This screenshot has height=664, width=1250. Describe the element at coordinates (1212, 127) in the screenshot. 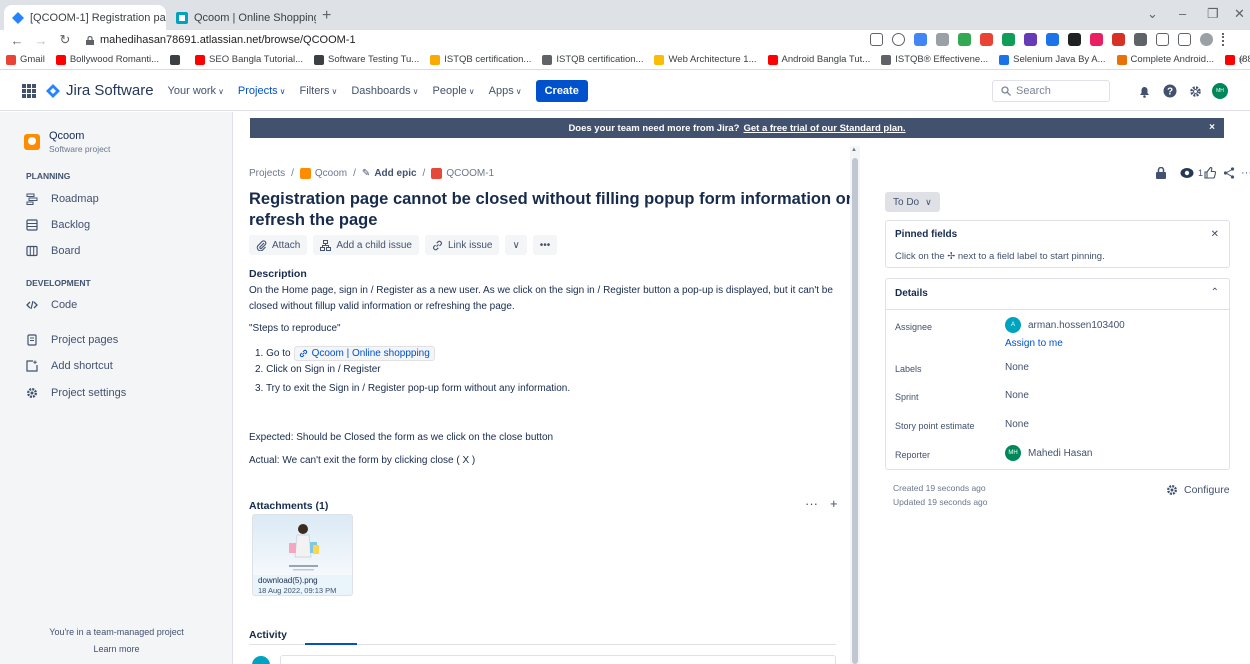

I see `close-icon: ×` at that location.